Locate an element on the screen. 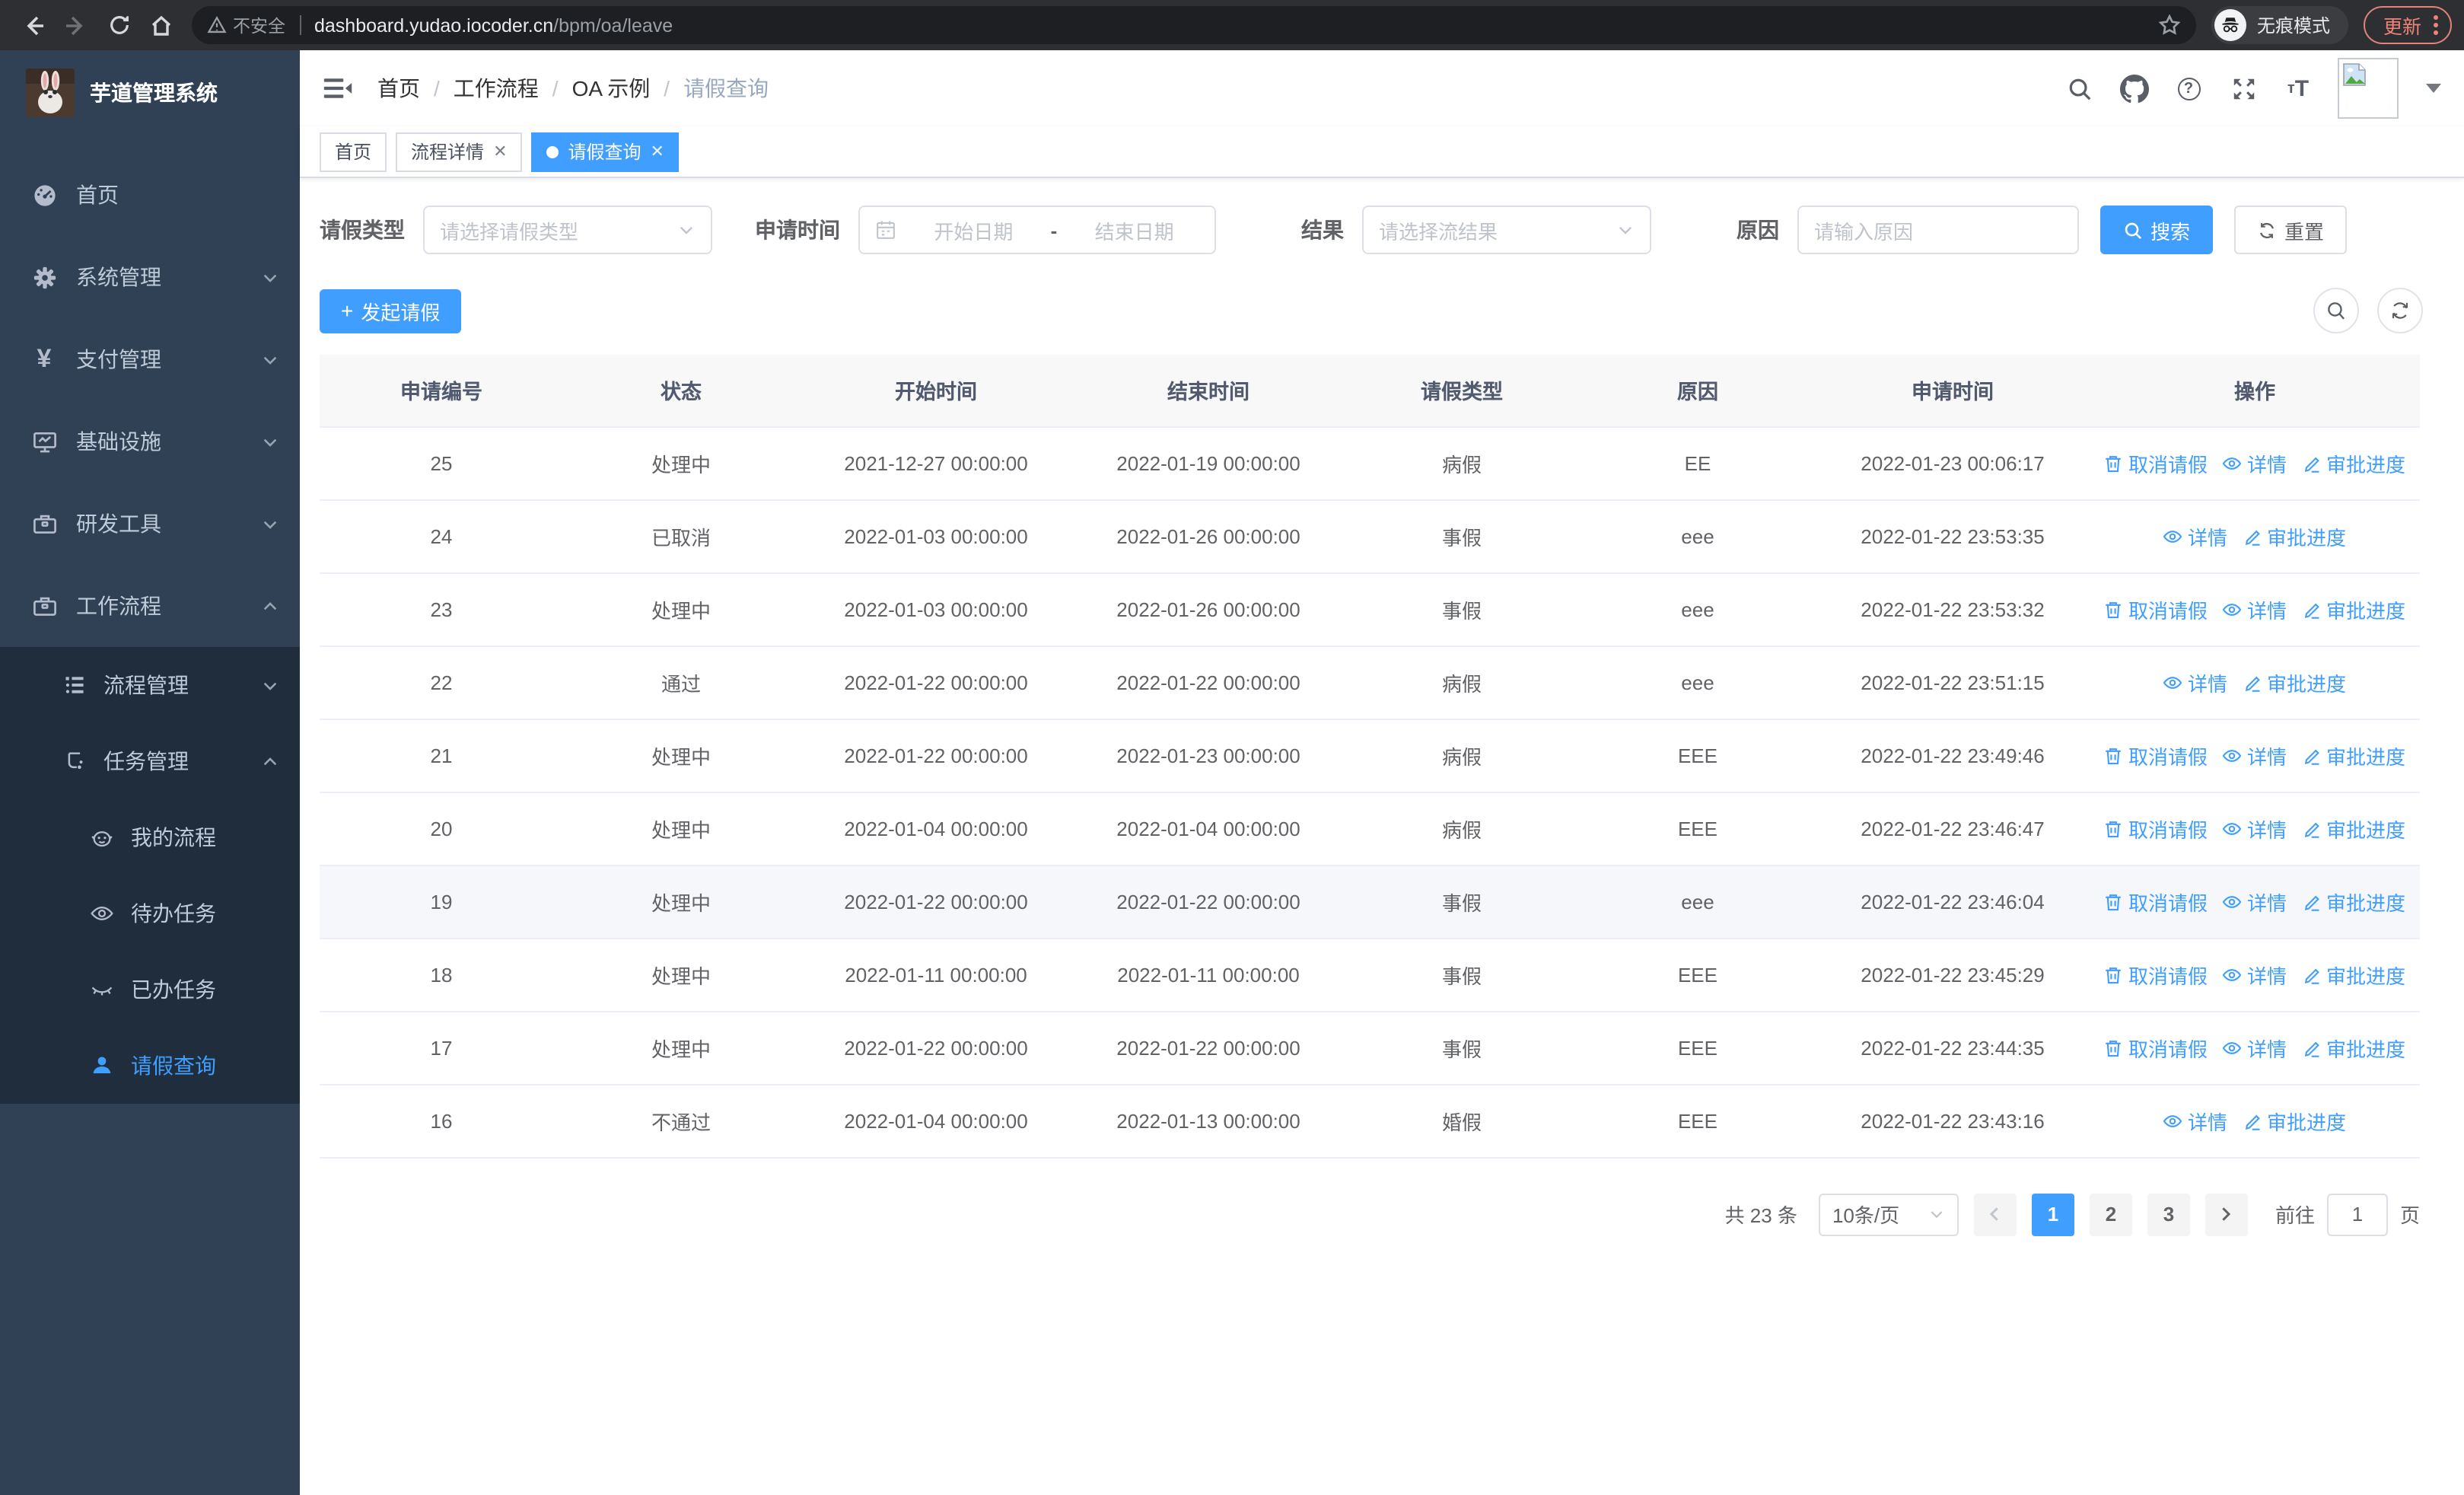 The height and width of the screenshot is (1495, 2464). cell-start: 2022-01-11 00:00:00 is located at coordinates (936, 975).